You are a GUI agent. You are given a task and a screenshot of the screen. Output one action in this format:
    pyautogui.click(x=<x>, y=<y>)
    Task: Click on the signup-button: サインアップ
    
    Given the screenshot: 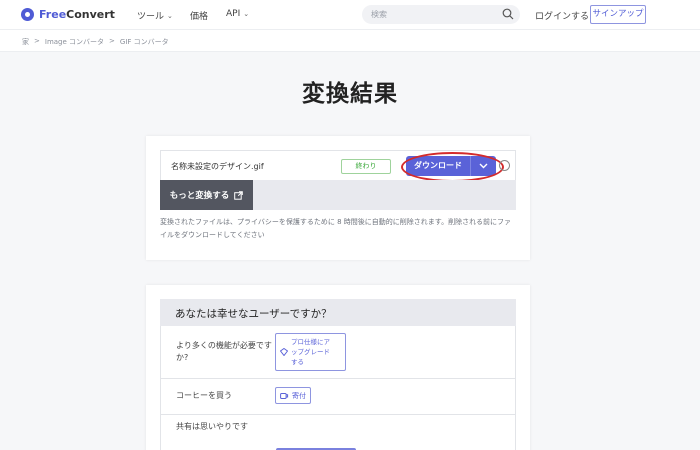 What is the action you would take?
    pyautogui.click(x=618, y=14)
    